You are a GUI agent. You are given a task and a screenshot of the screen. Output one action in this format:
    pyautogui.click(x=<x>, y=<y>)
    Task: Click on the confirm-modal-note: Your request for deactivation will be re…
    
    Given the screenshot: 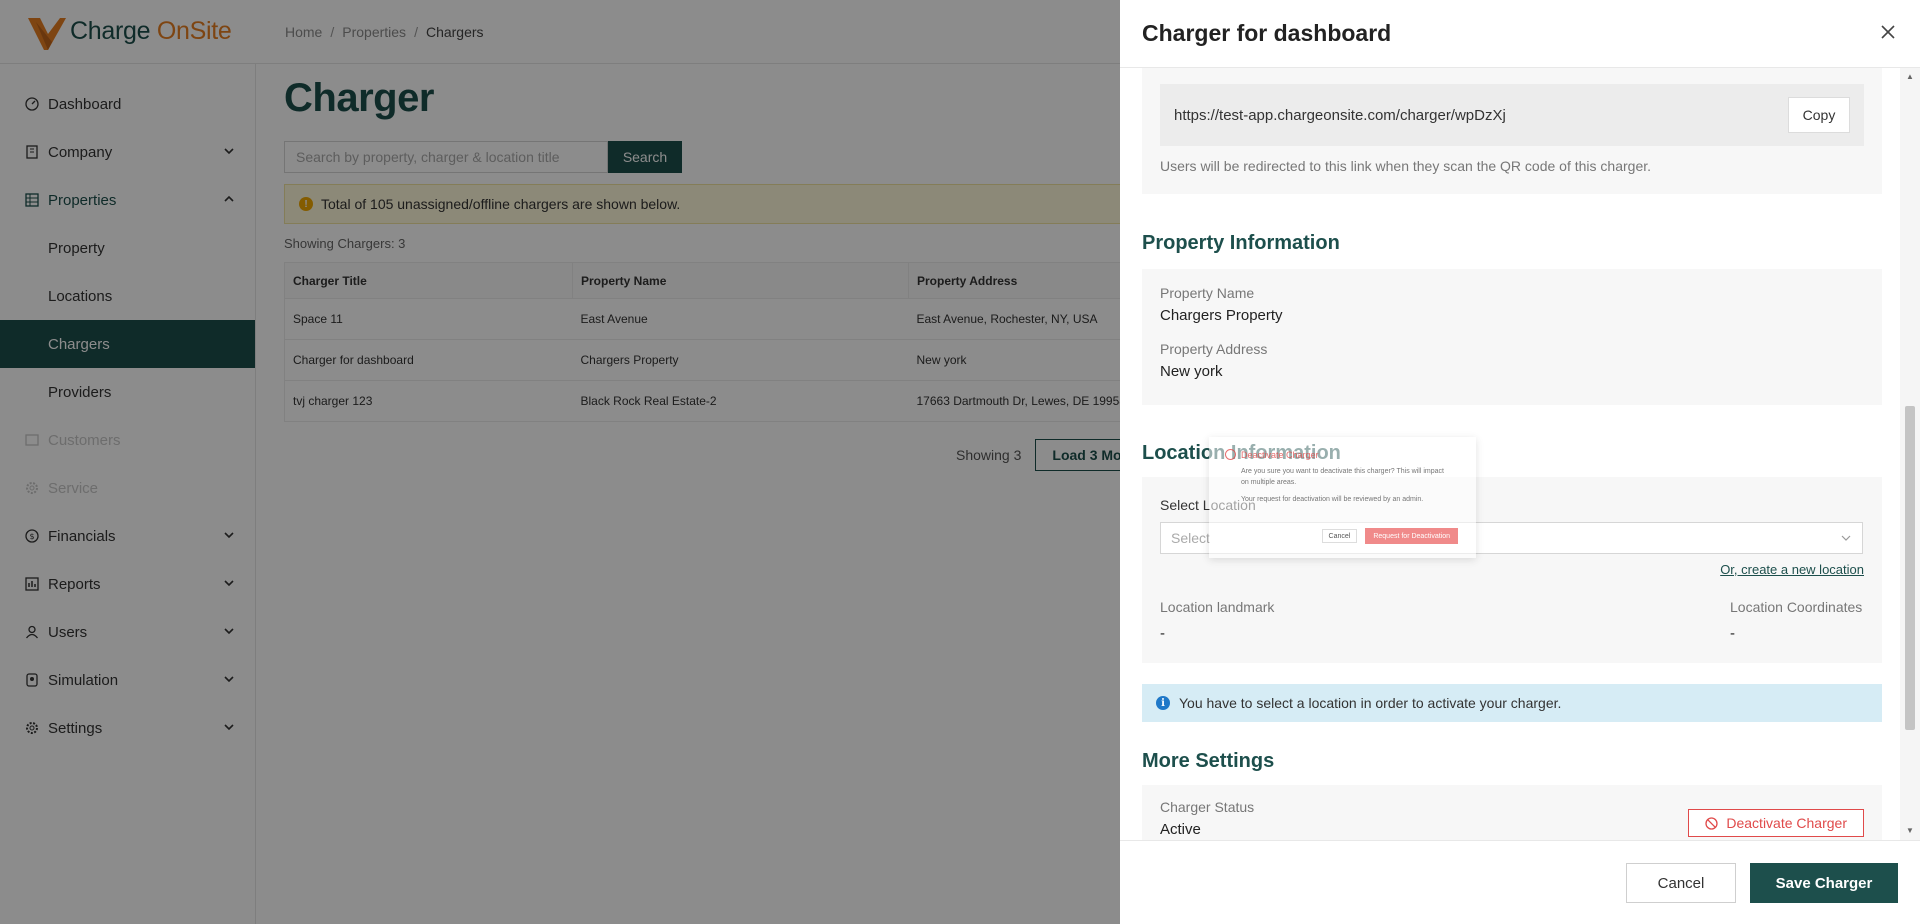 What is the action you would take?
    pyautogui.click(x=1332, y=500)
    